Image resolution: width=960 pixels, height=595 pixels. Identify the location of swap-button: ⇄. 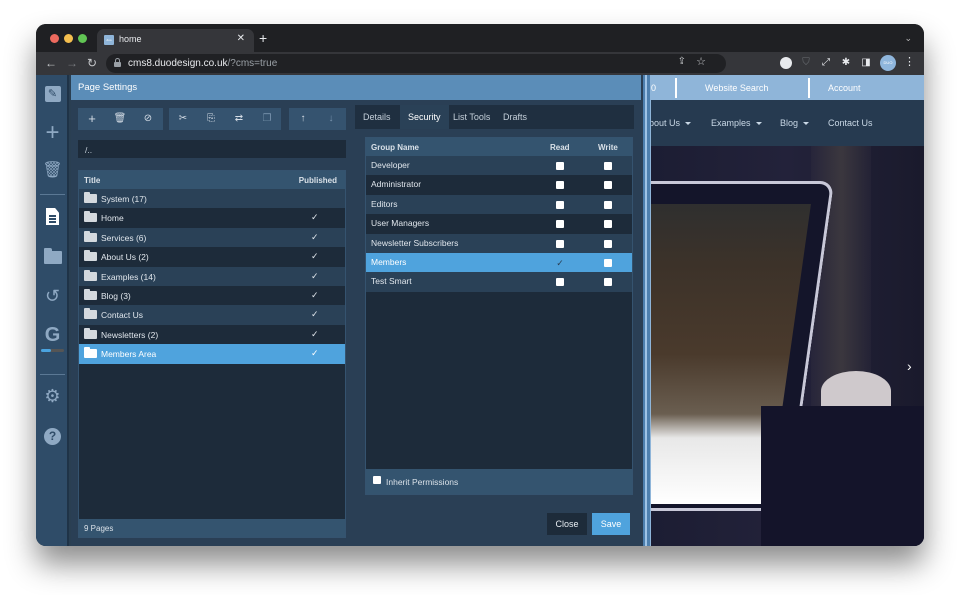
(239, 119).